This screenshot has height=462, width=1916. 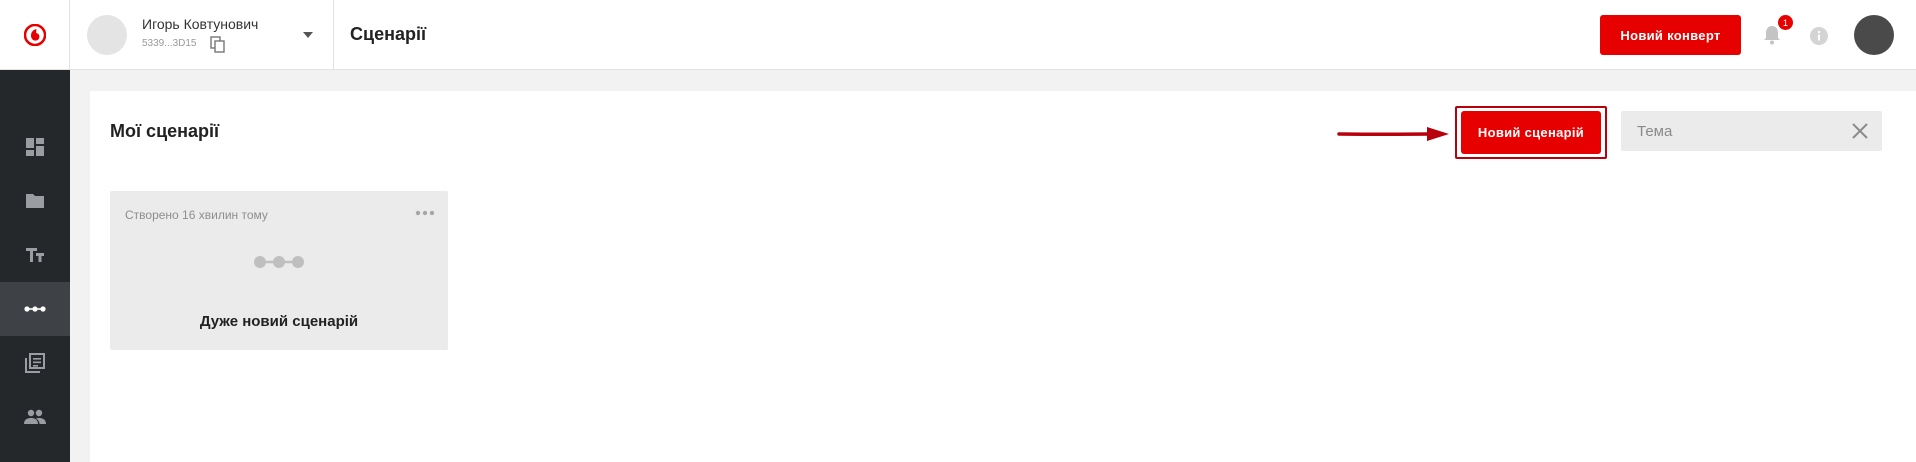 What do you see at coordinates (200, 24) in the screenshot?
I see `account-name: Игорь Ковтунович` at bounding box center [200, 24].